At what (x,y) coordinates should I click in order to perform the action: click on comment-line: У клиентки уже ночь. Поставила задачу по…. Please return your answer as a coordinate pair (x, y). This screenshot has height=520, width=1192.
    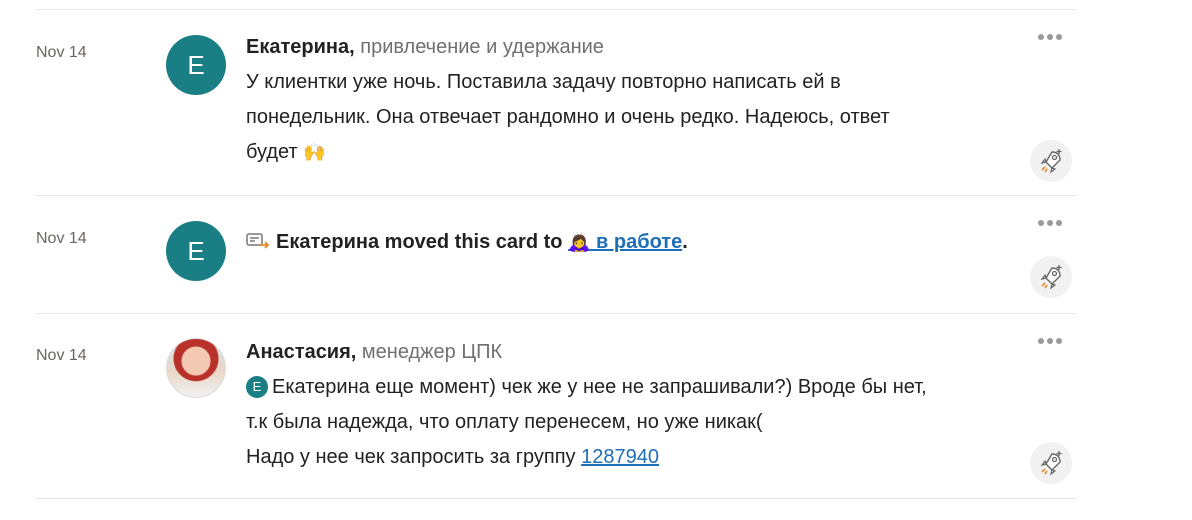
    Looking at the image, I should click on (543, 82).